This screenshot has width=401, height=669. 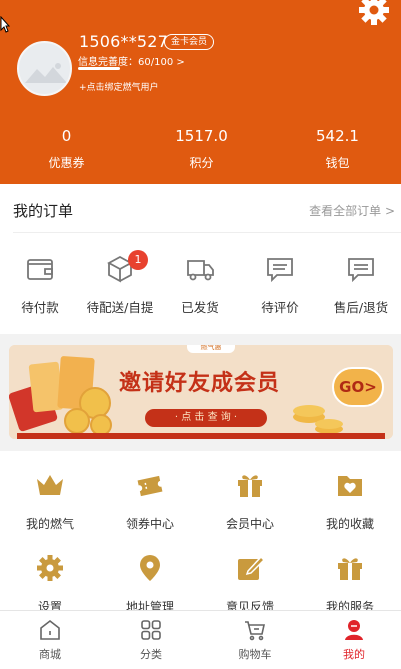 What do you see at coordinates (361, 307) in the screenshot?
I see `order-after-sale-label: 售后/退货` at bounding box center [361, 307].